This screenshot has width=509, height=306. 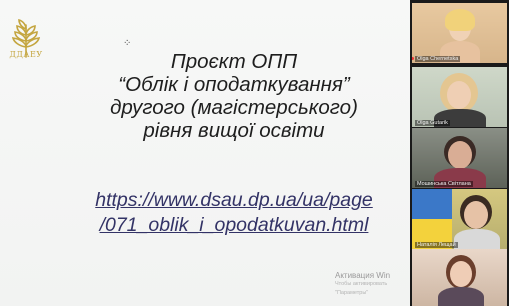 I want to click on participant-name: Мошинська Світлана, so click(x=444, y=184).